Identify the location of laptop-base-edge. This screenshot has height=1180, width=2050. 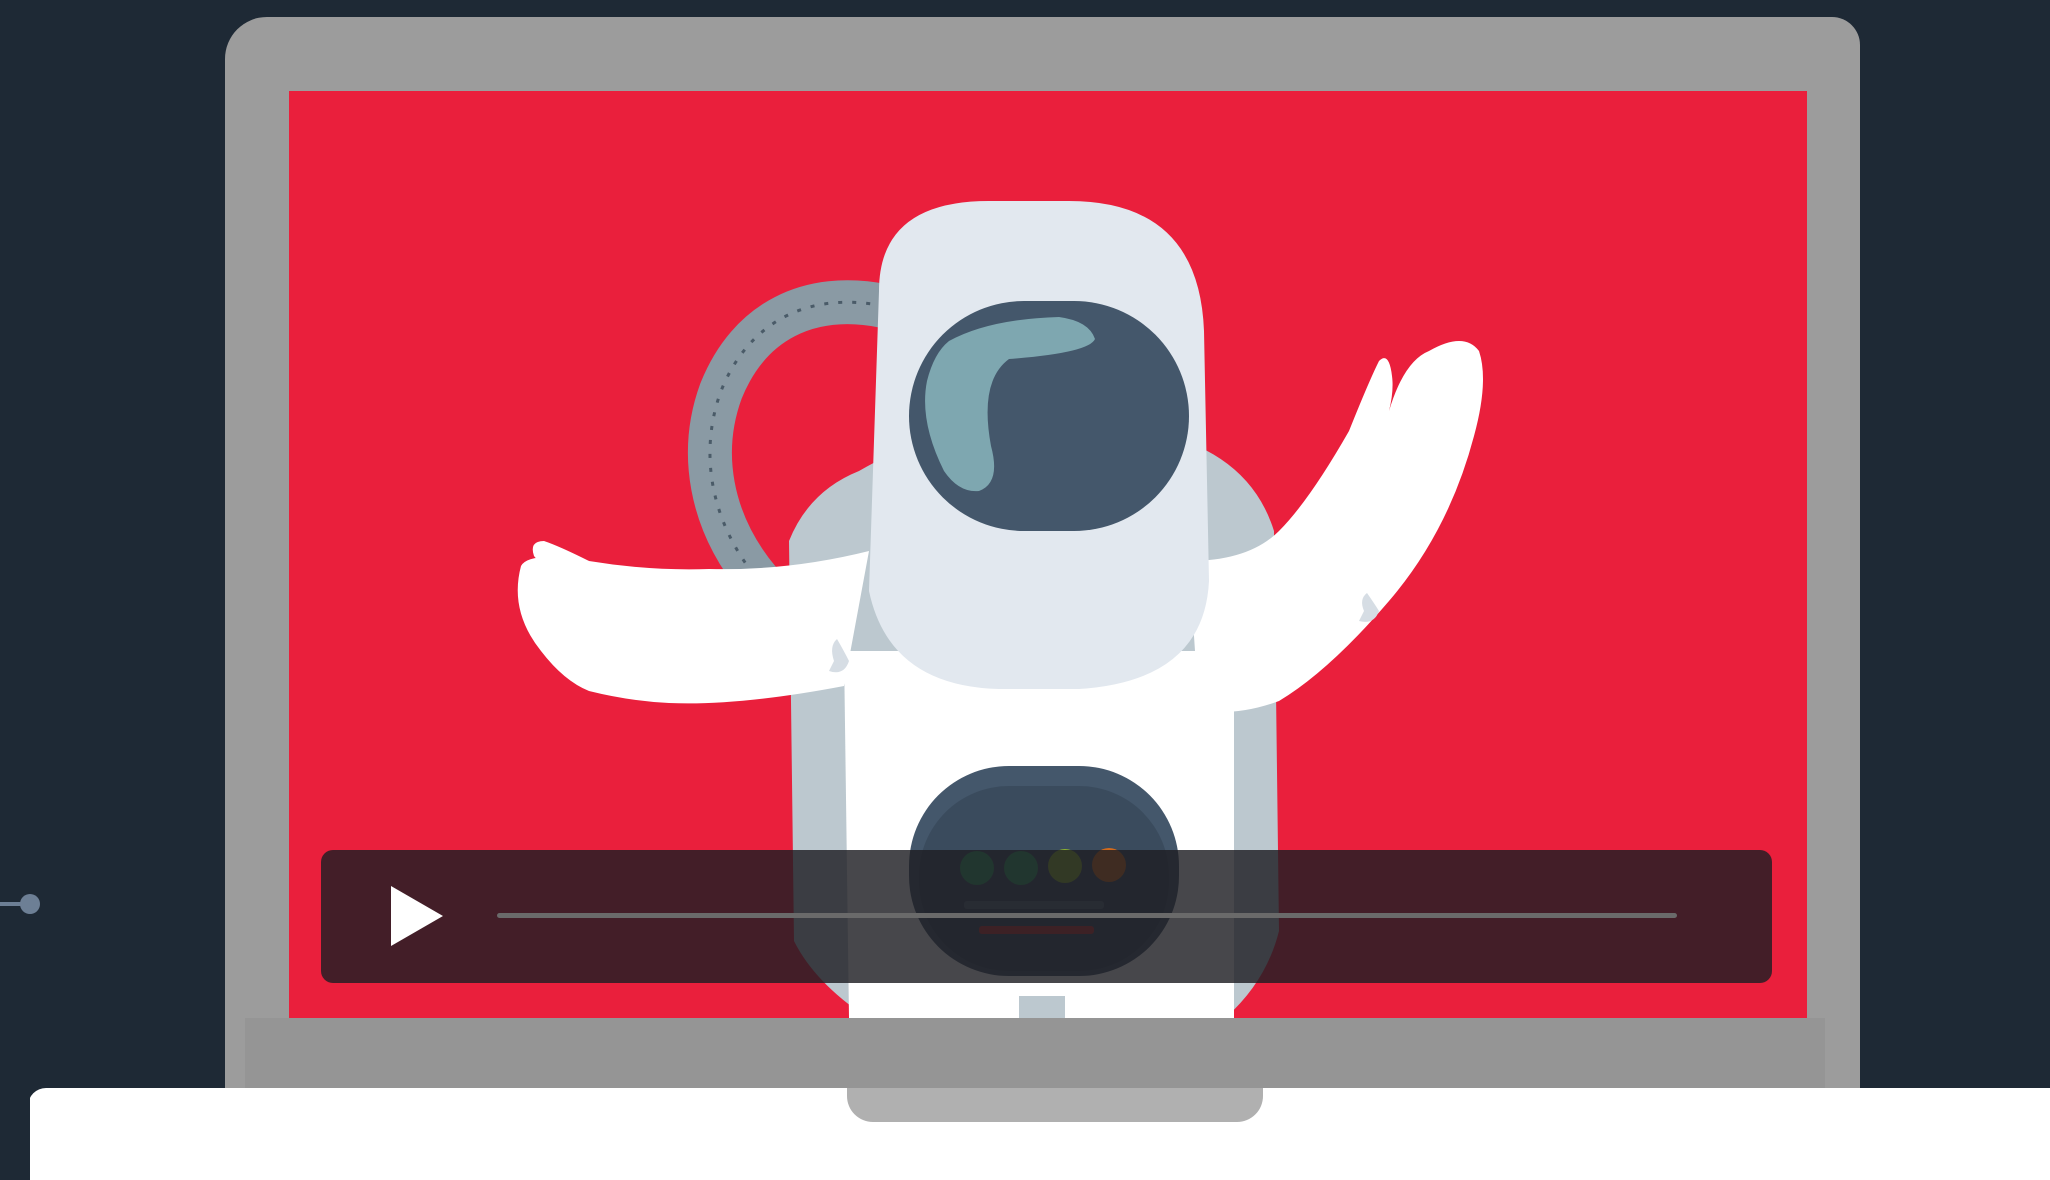
(15, 1134).